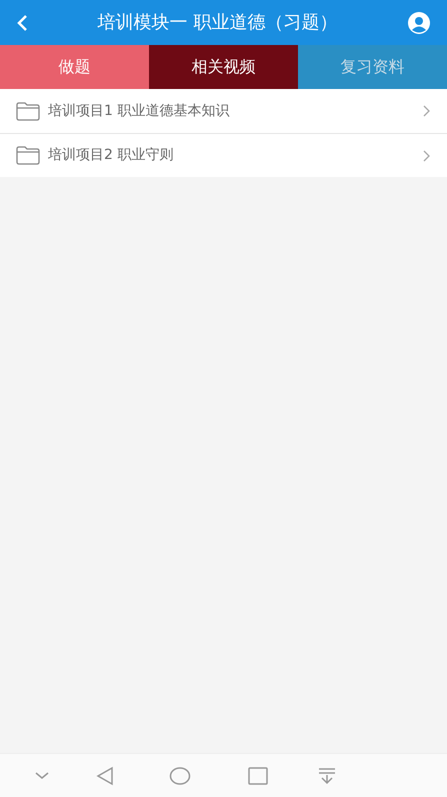 This screenshot has height=797, width=447. I want to click on pull-down-icon, so click(327, 775).